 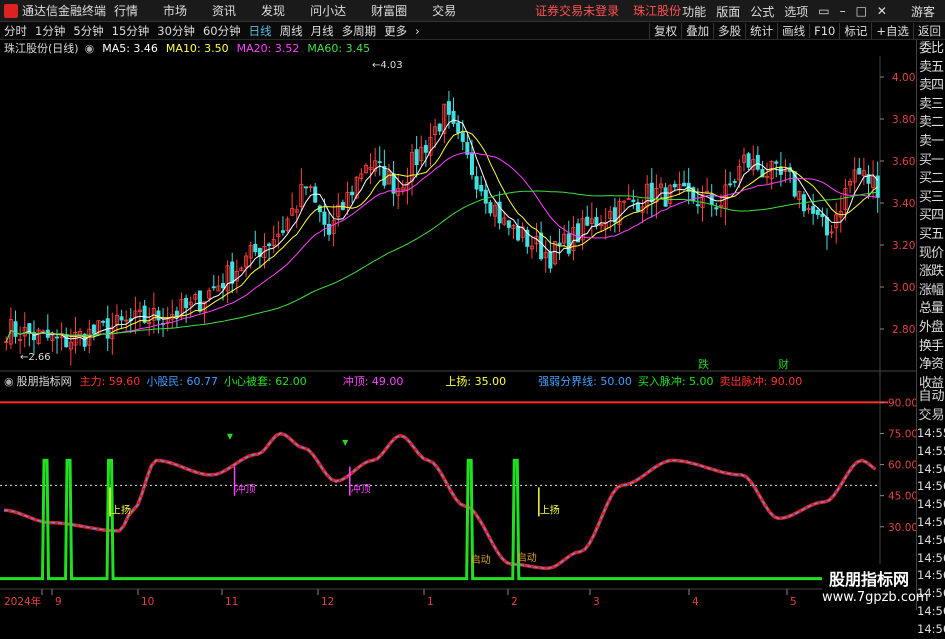 I want to click on quote-field: 买四, so click(x=931, y=216).